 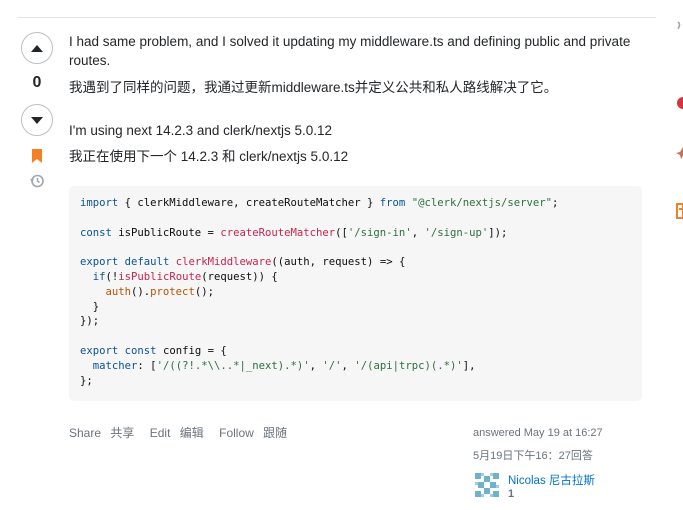 I want to click on partial-red-circle-icon, so click(x=680, y=103).